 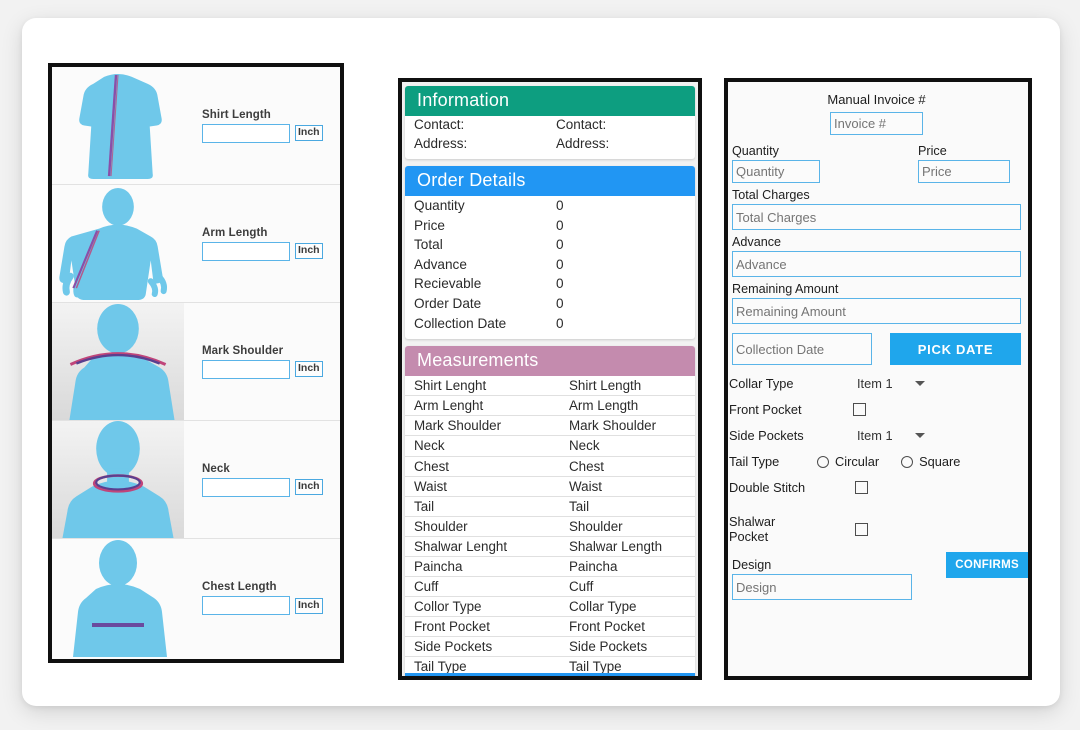 I want to click on arm-length-input, so click(x=246, y=251).